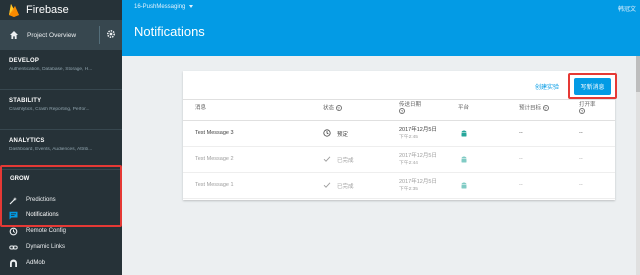 The width and height of the screenshot is (640, 275). Describe the element at coordinates (27, 141) in the screenshot. I see `section-title: ANALYTICS` at that location.